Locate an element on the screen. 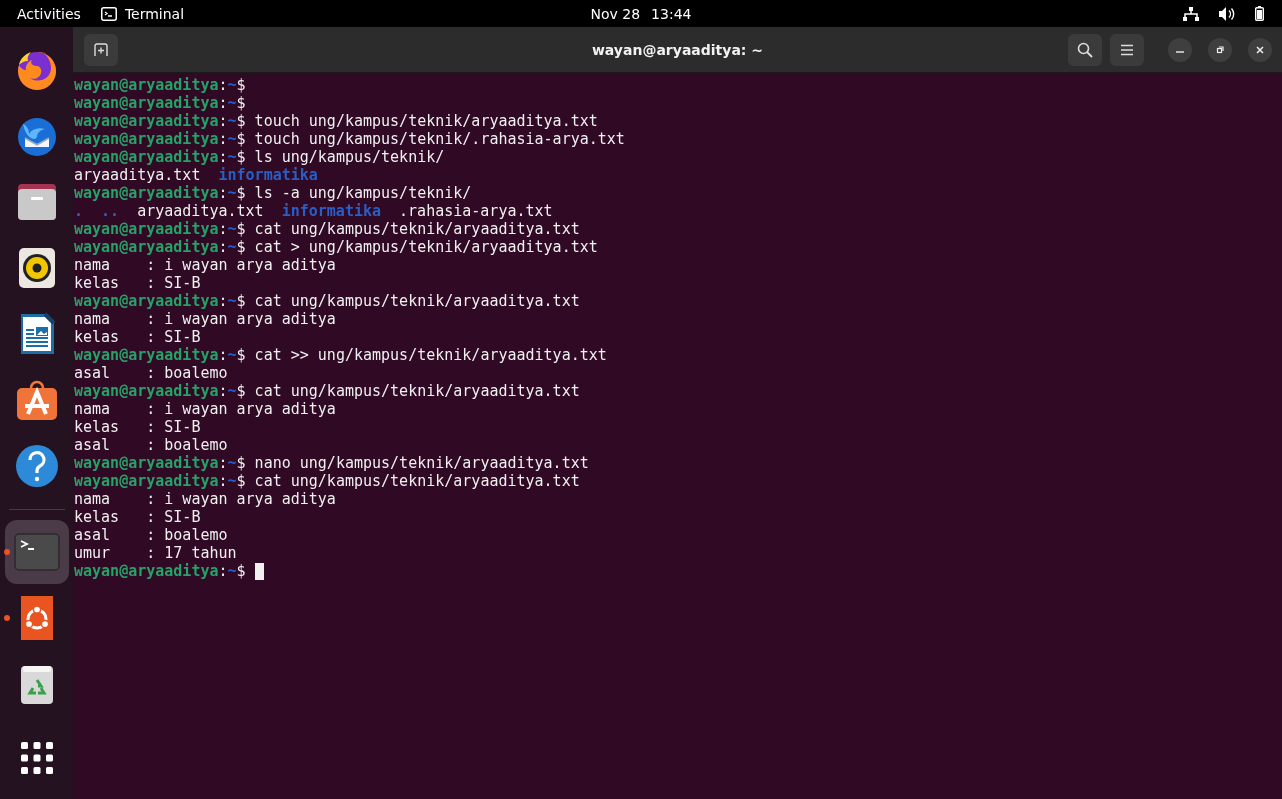 This screenshot has width=1282, height=799. activities-button: Activities is located at coordinates (49, 13).